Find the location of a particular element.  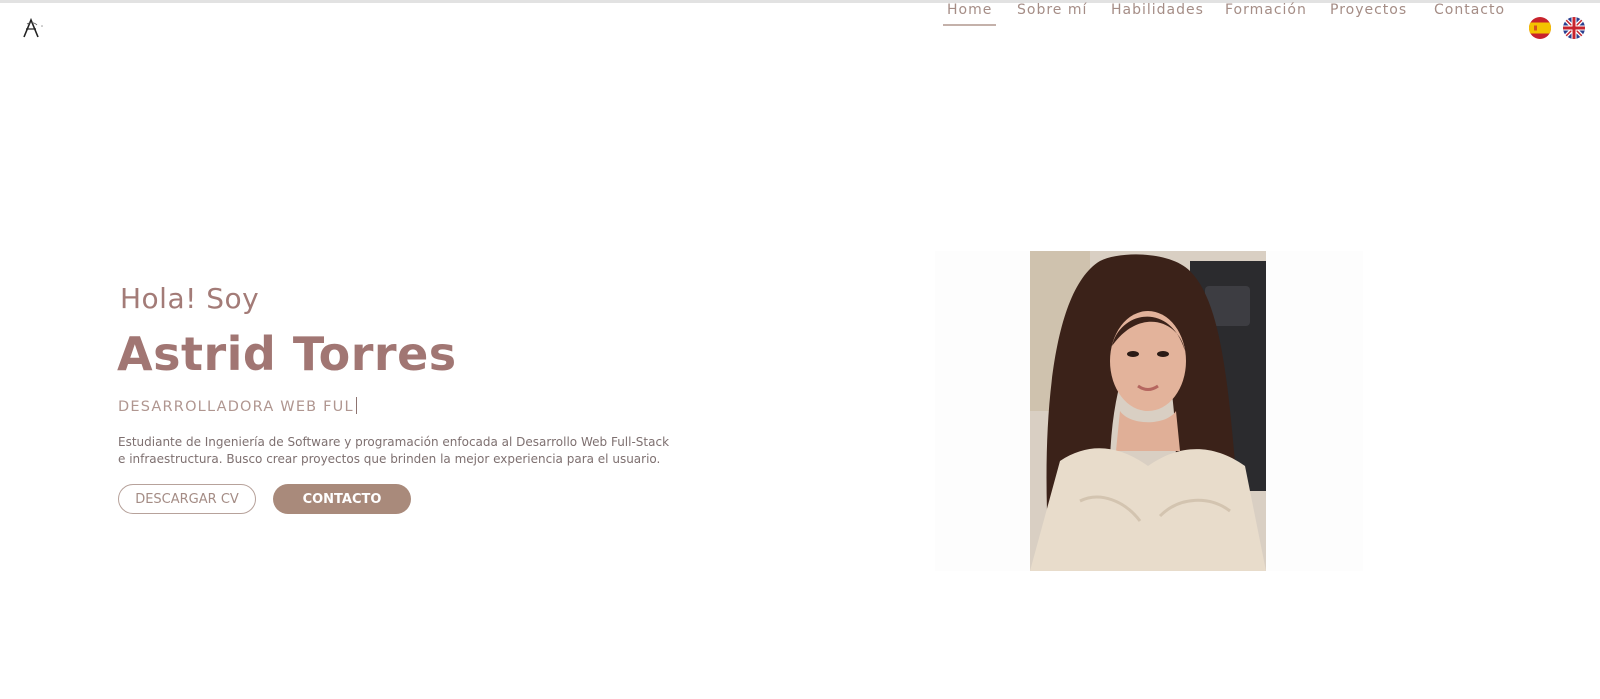

nav-item-formacion: Formación is located at coordinates (1266, 10).